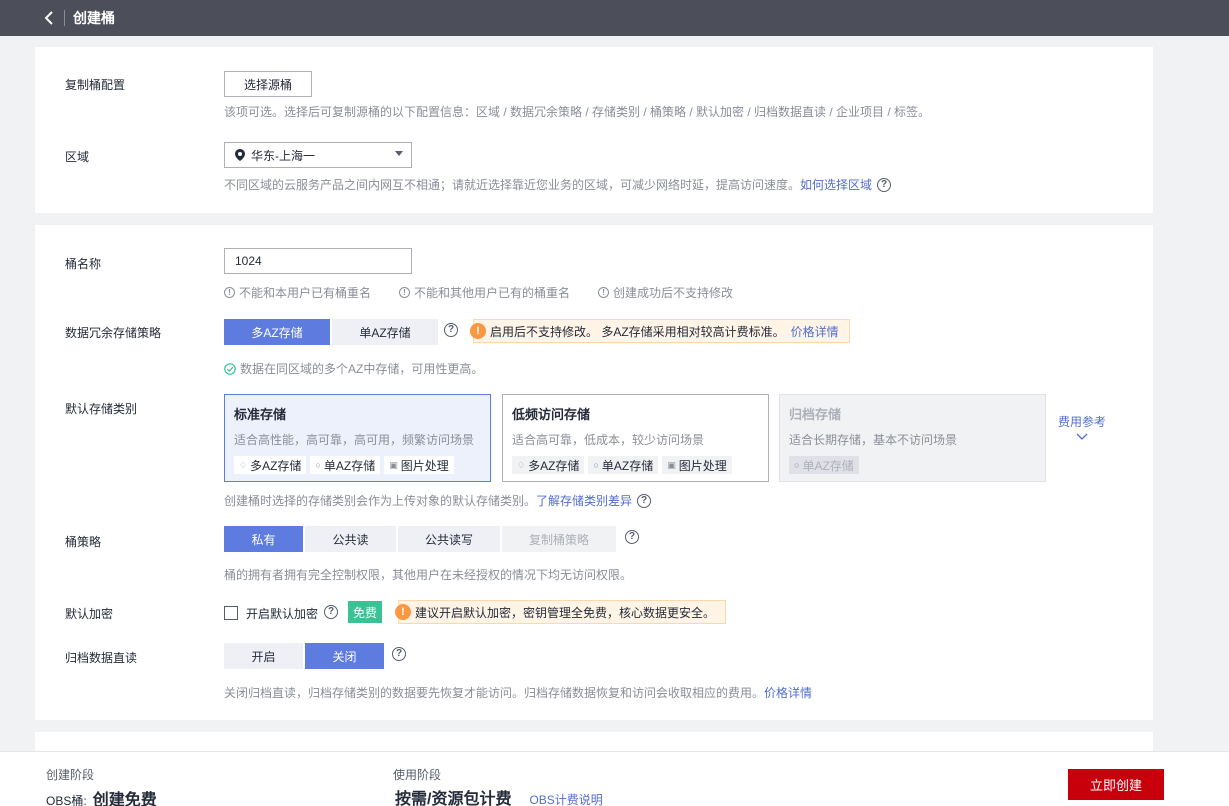  I want to click on redundancy-toggle: 多AZ存储 单AZ存储, so click(332, 332).